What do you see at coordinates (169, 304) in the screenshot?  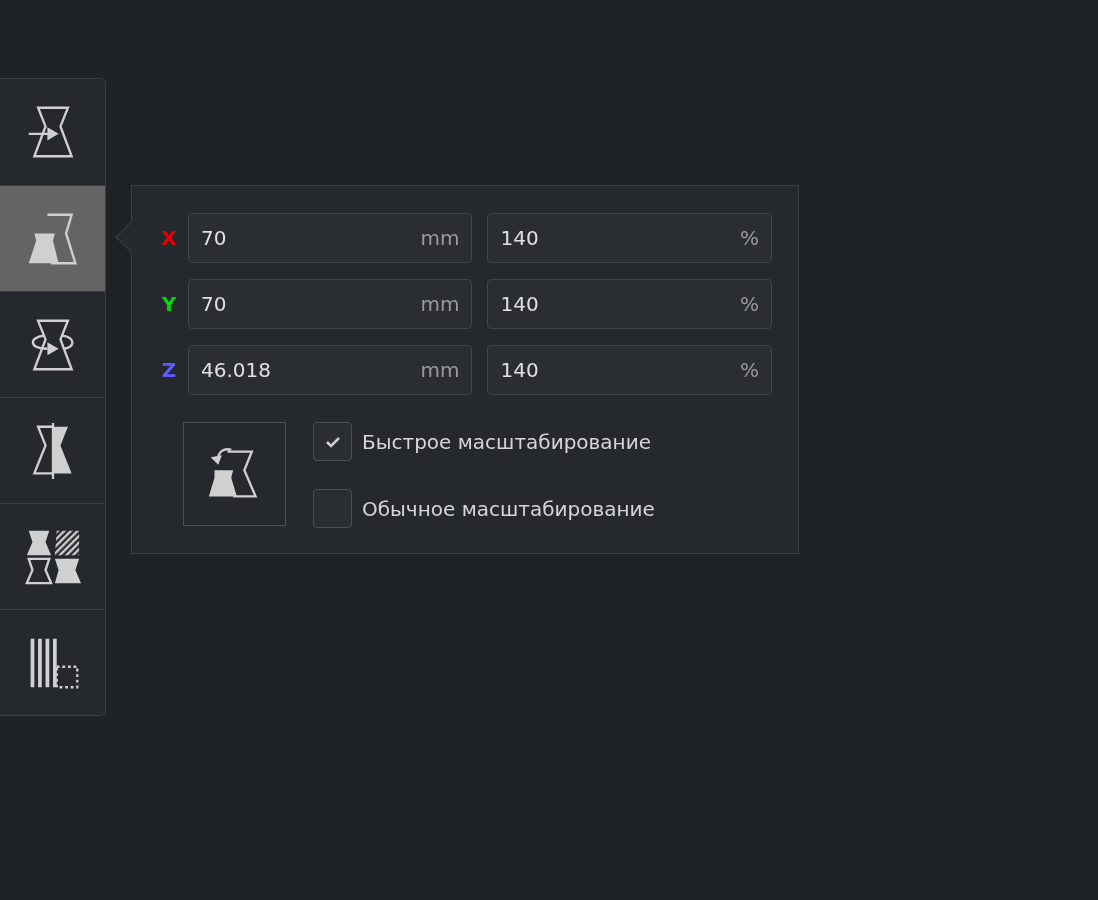 I see `axis-label: Y` at bounding box center [169, 304].